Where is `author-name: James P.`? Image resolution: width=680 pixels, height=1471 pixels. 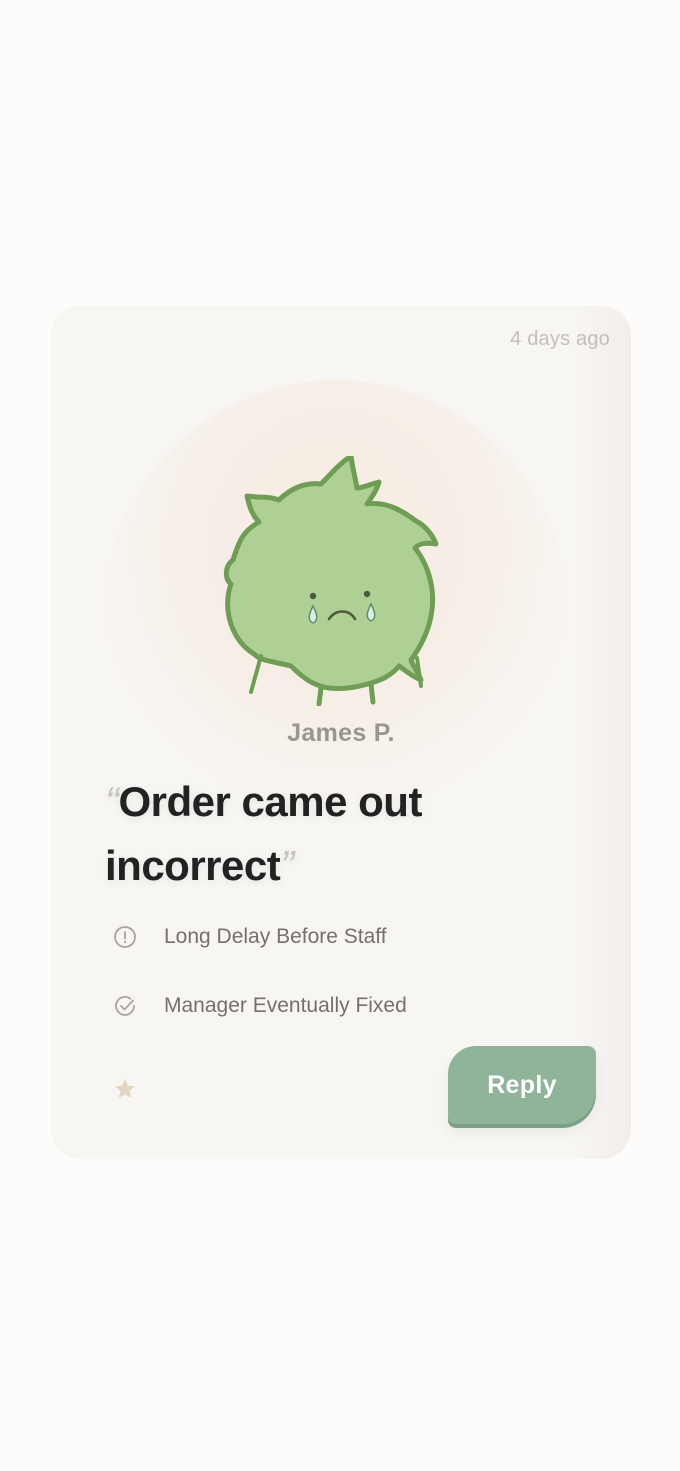
author-name: James P. is located at coordinates (341, 733).